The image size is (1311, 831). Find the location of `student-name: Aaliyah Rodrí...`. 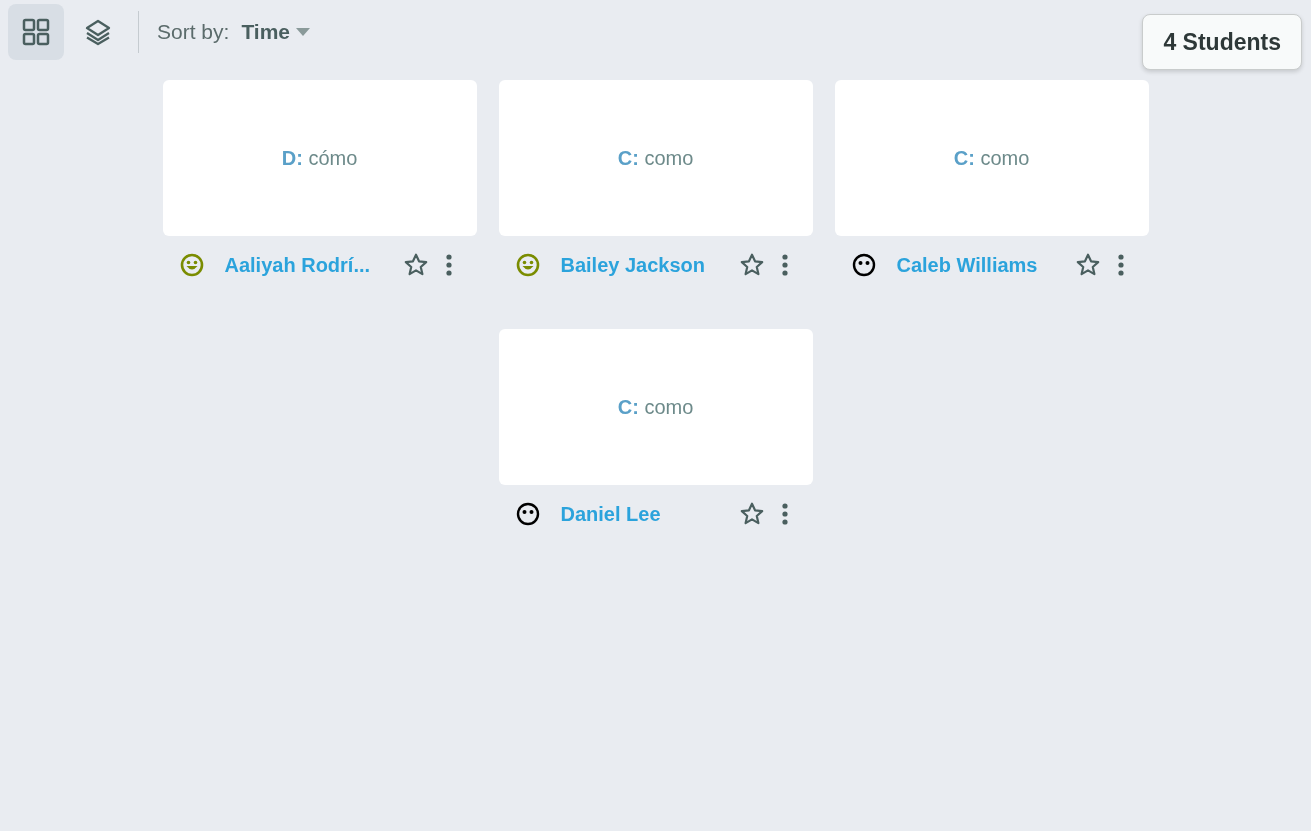

student-name: Aaliyah Rodrí... is located at coordinates (308, 265).